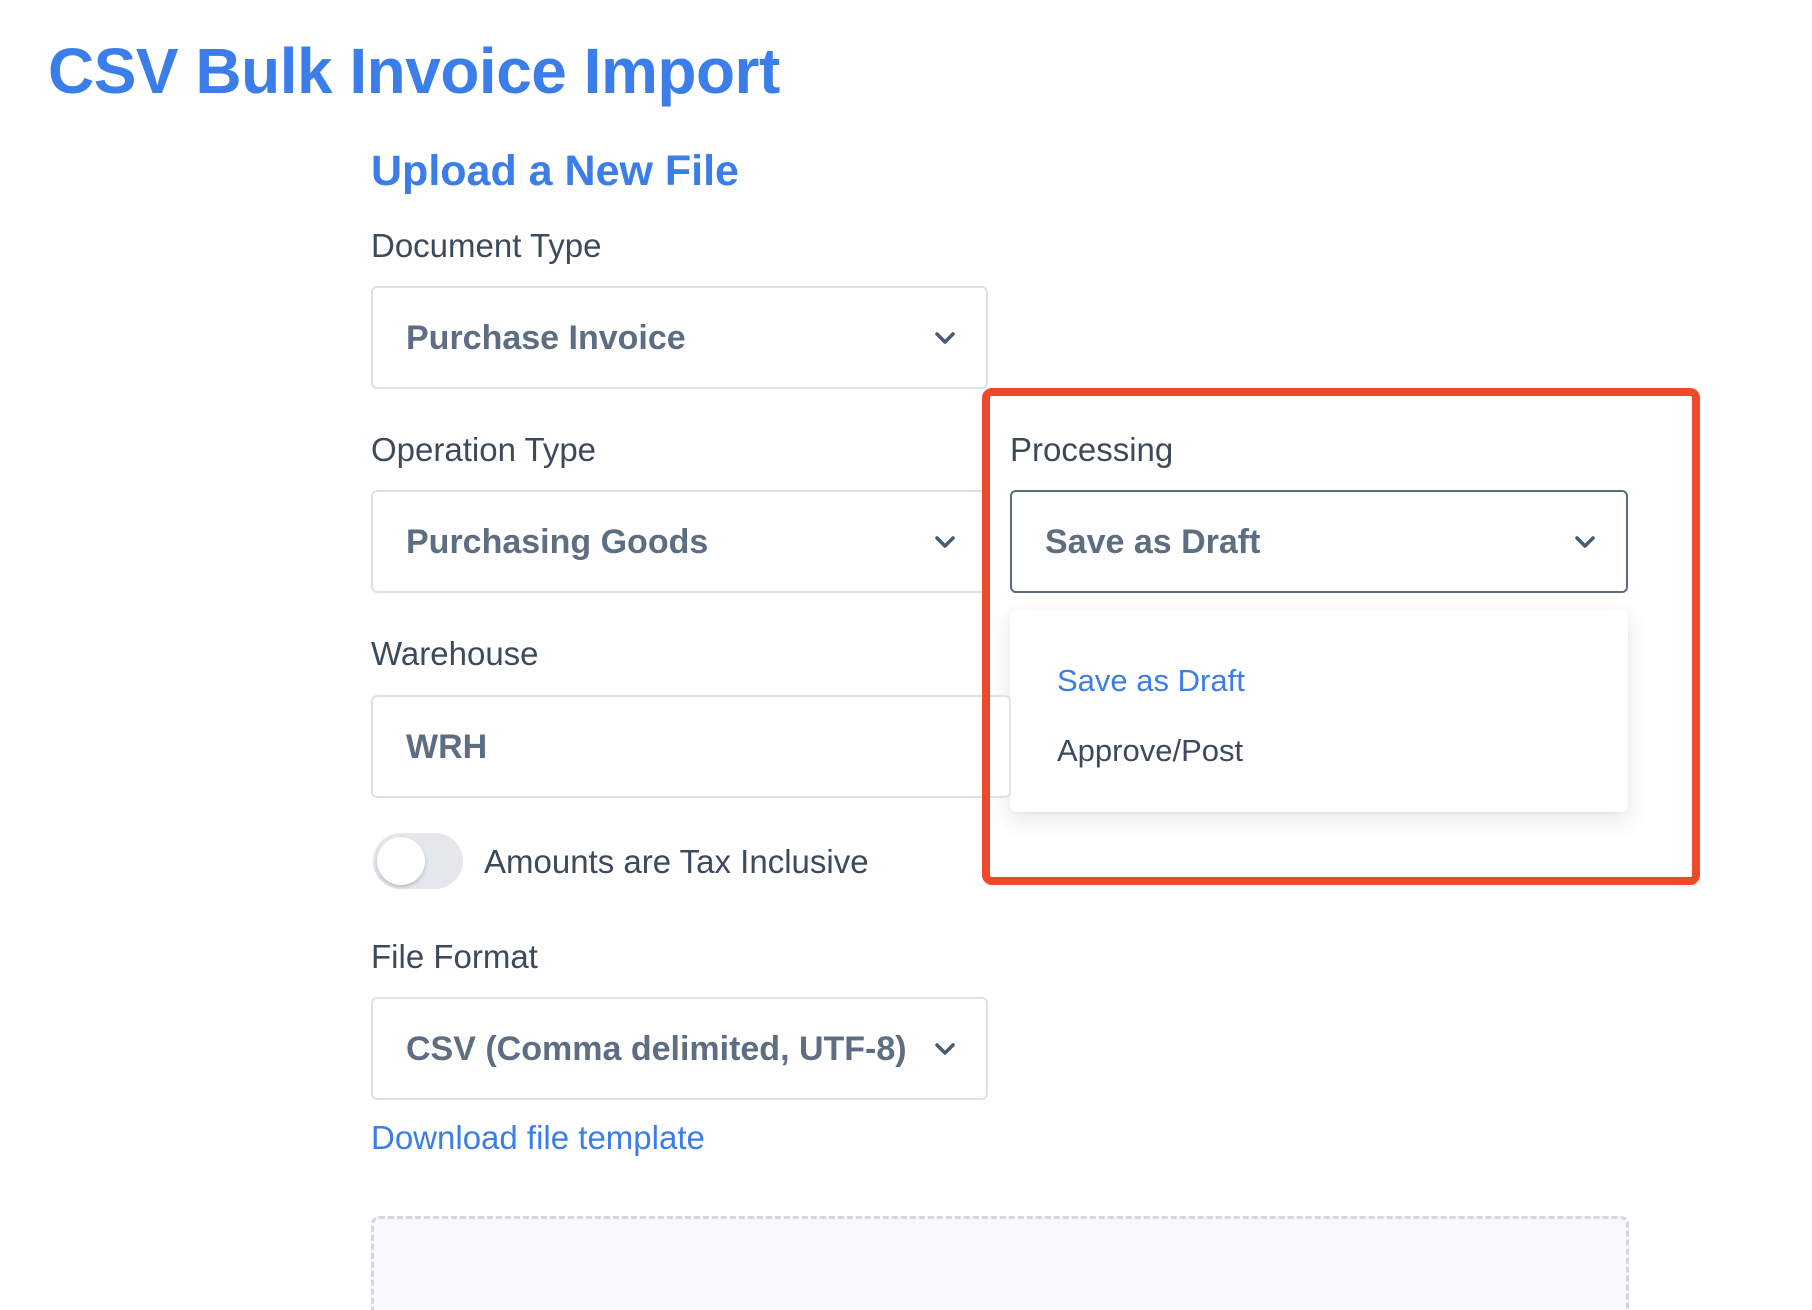 This screenshot has width=1812, height=1310. Describe the element at coordinates (1092, 449) in the screenshot. I see `processing-label: Processing` at that location.